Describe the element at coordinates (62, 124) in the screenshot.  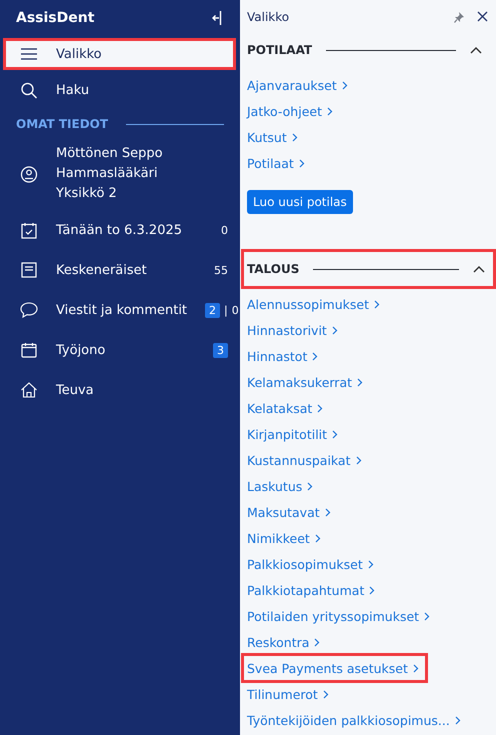
I see `section-title: OMAT TIEDOT` at that location.